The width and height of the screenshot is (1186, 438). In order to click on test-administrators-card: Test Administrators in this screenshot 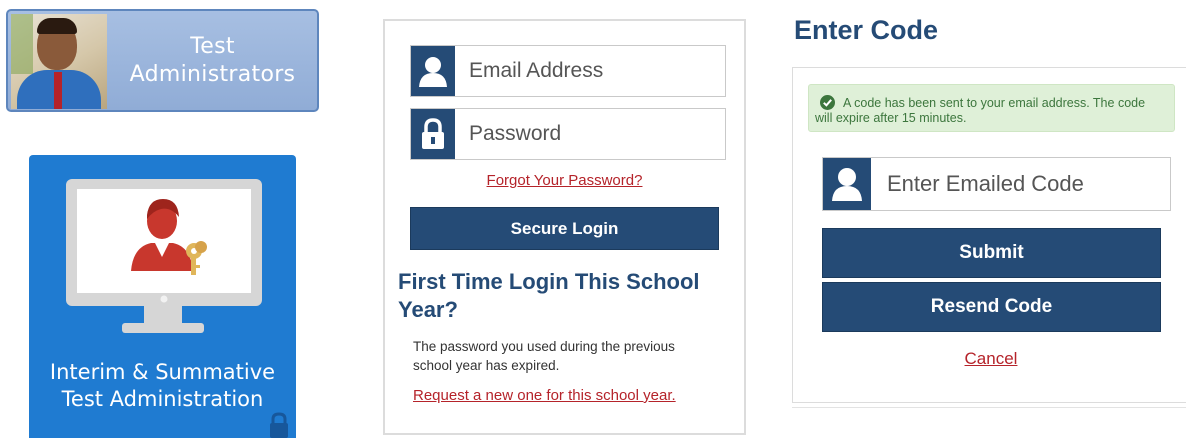, I will do `click(162, 60)`.